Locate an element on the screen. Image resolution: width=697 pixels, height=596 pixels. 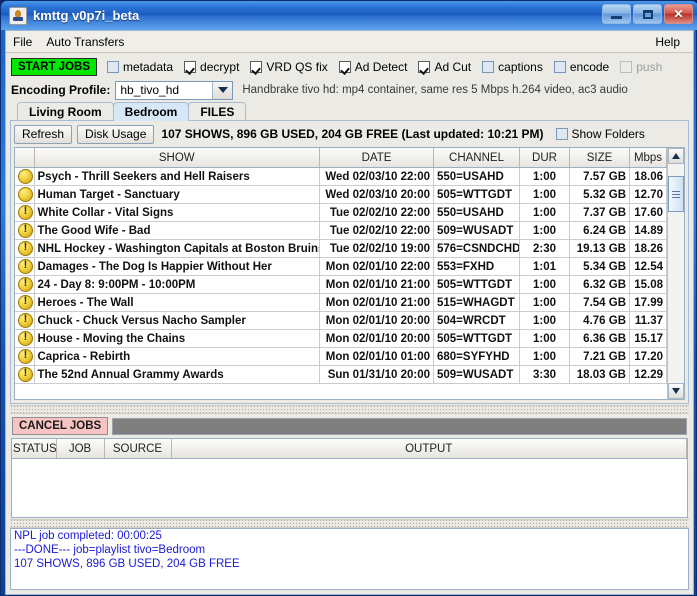
cell-mbps: 15.08 is located at coordinates (648, 284).